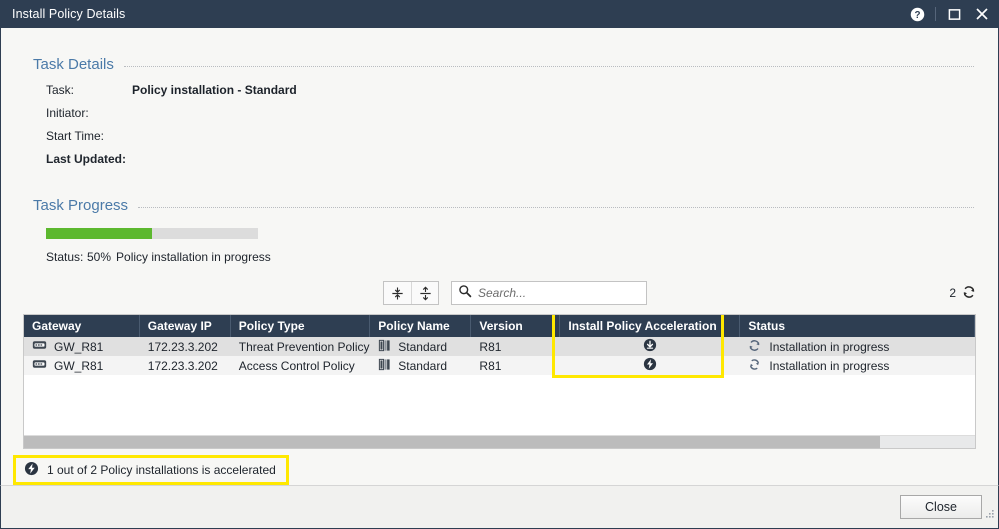  What do you see at coordinates (65, 257) in the screenshot?
I see `status-label: Status:` at bounding box center [65, 257].